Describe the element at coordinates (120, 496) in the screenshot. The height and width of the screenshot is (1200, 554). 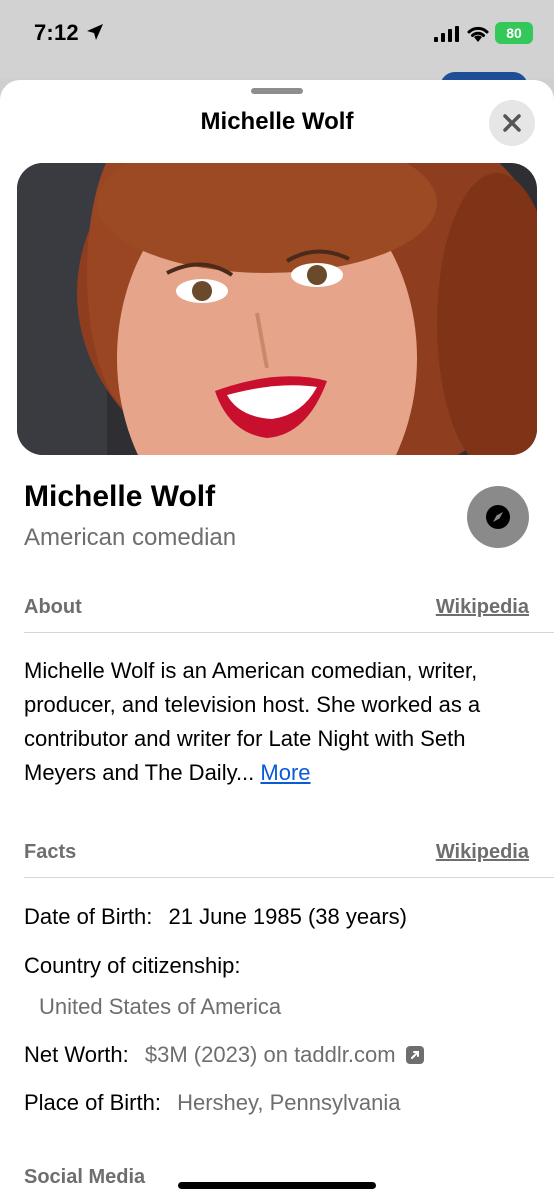
I see `person-name: Michelle Wolf` at that location.